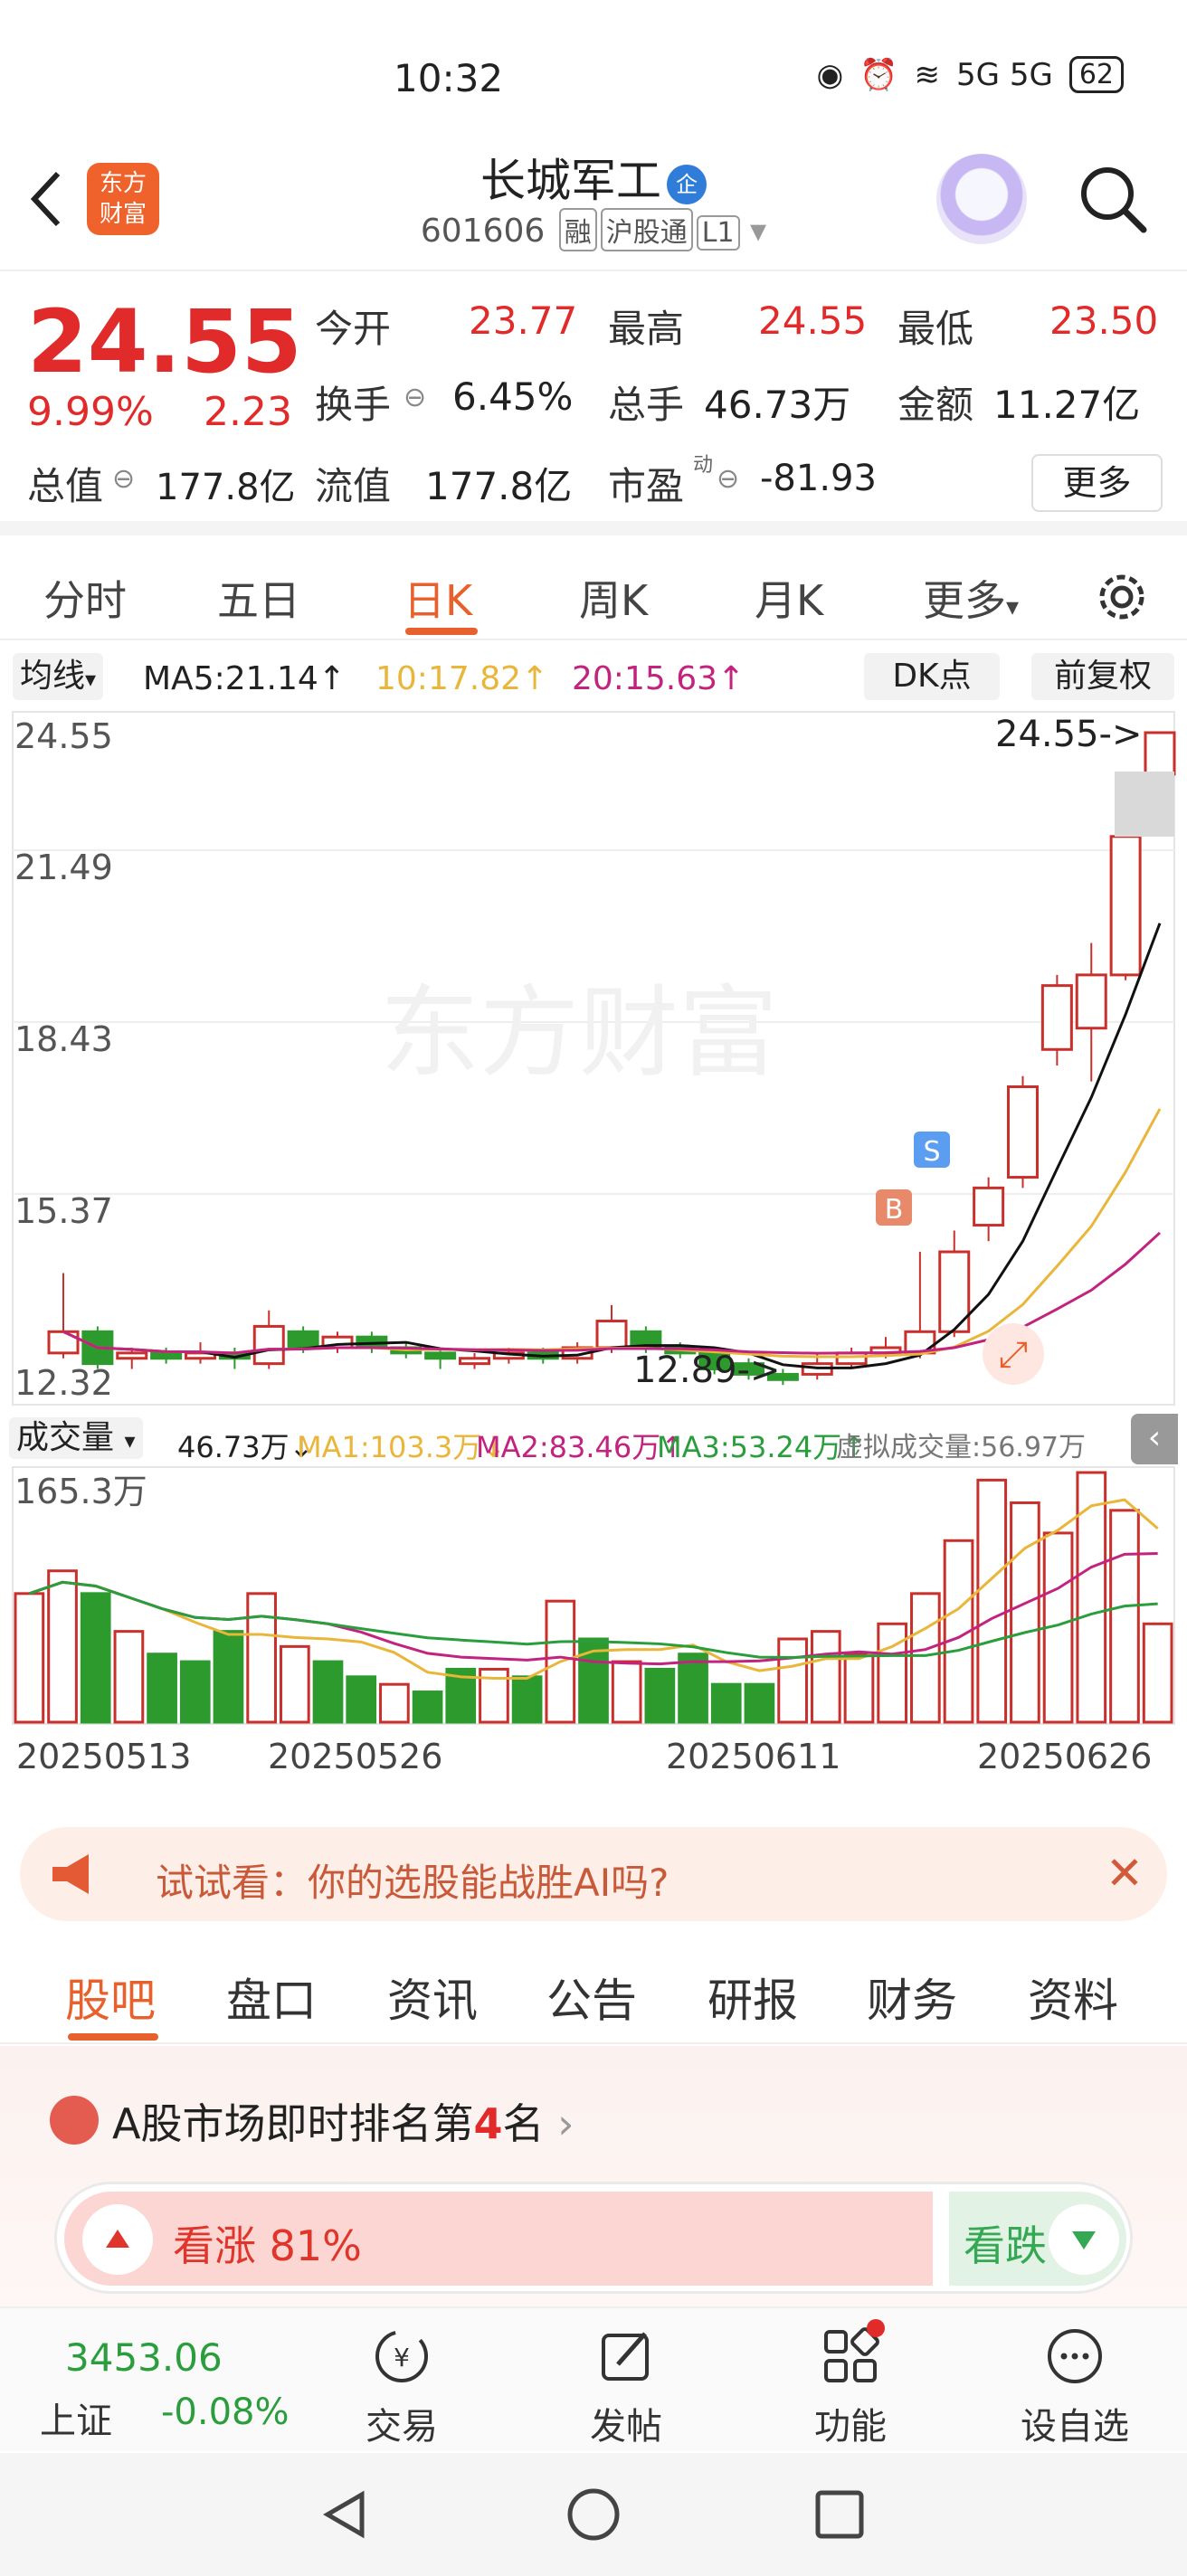 The width and height of the screenshot is (1187, 2576). I want to click on tab-guba: 股吧, so click(110, 1998).